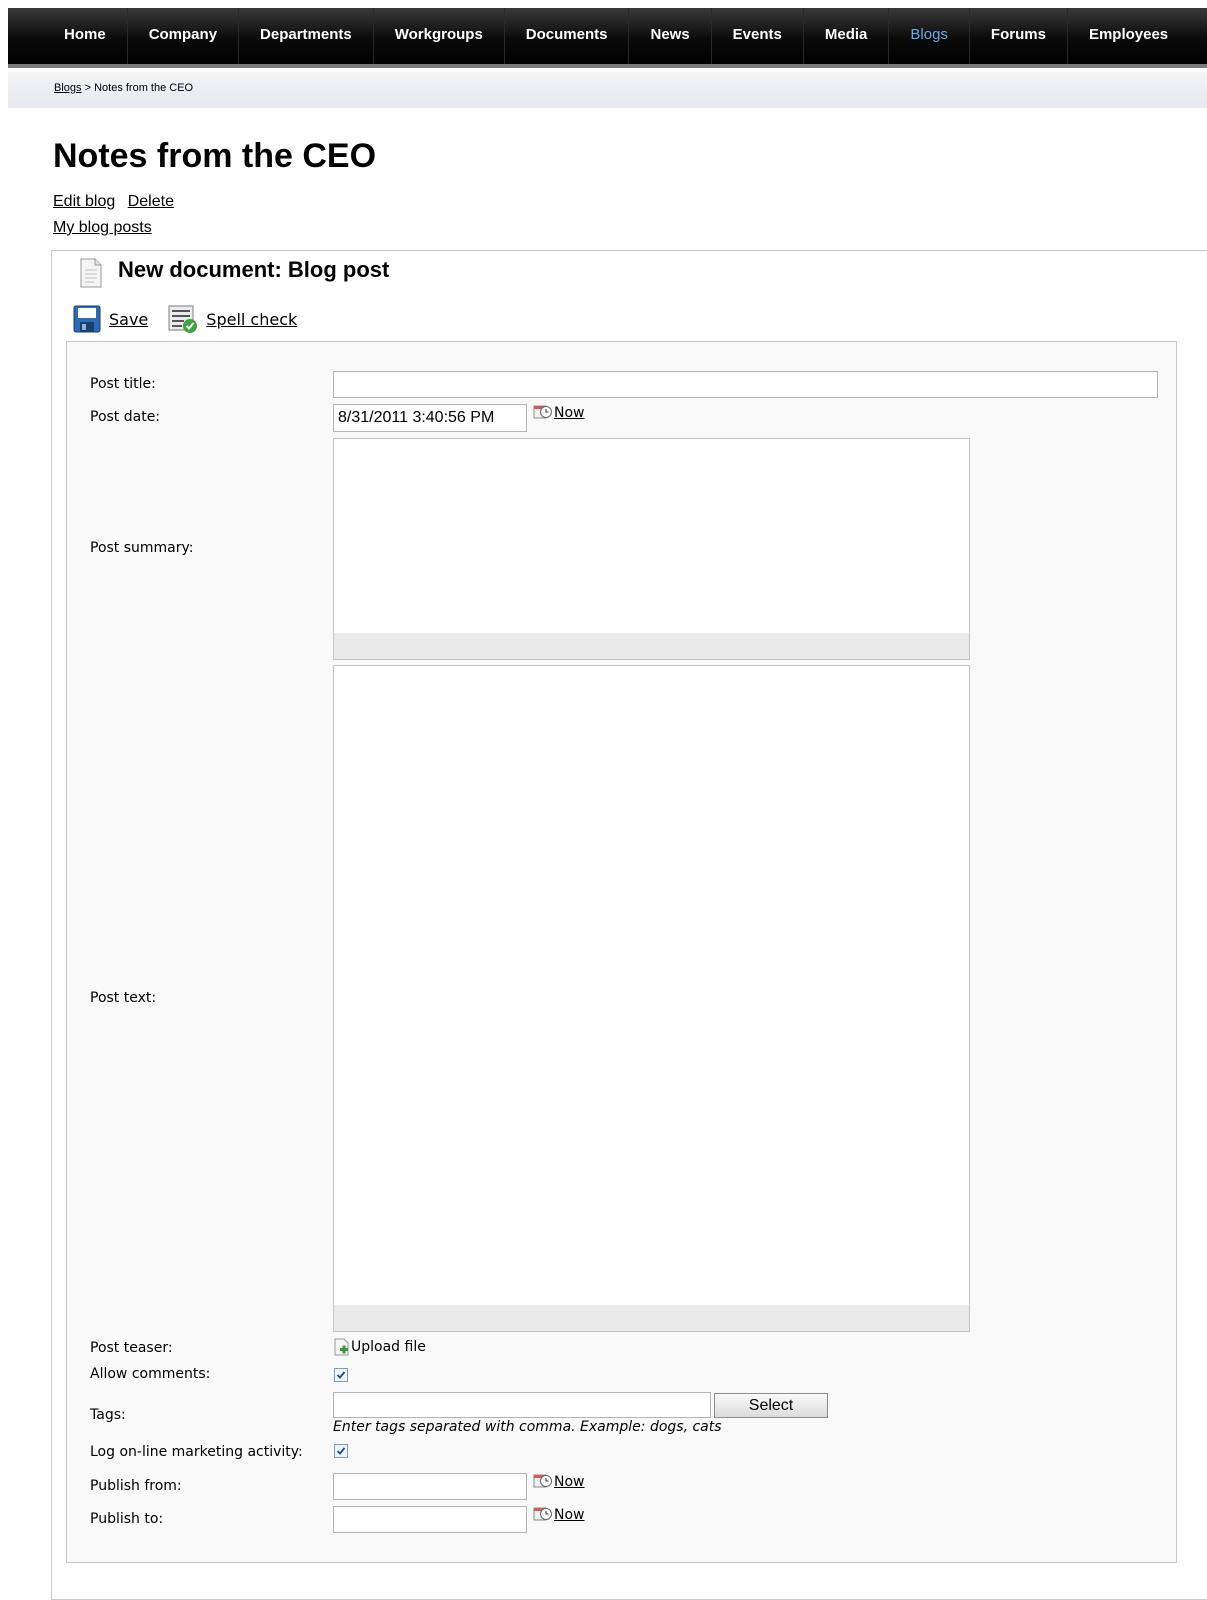  What do you see at coordinates (670, 36) in the screenshot?
I see `nav-item-news: News` at bounding box center [670, 36].